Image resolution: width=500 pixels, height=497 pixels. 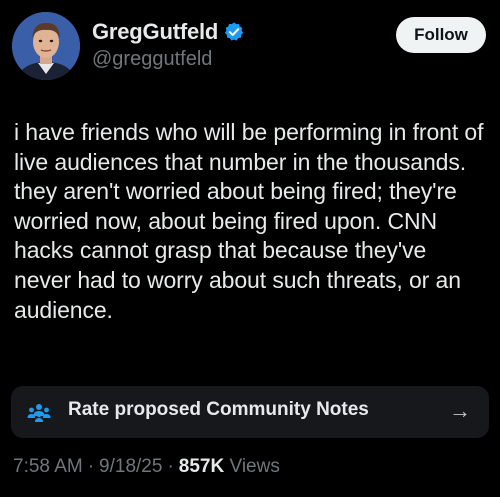 I want to click on tweet-date: 9/18/25, so click(x=130, y=467).